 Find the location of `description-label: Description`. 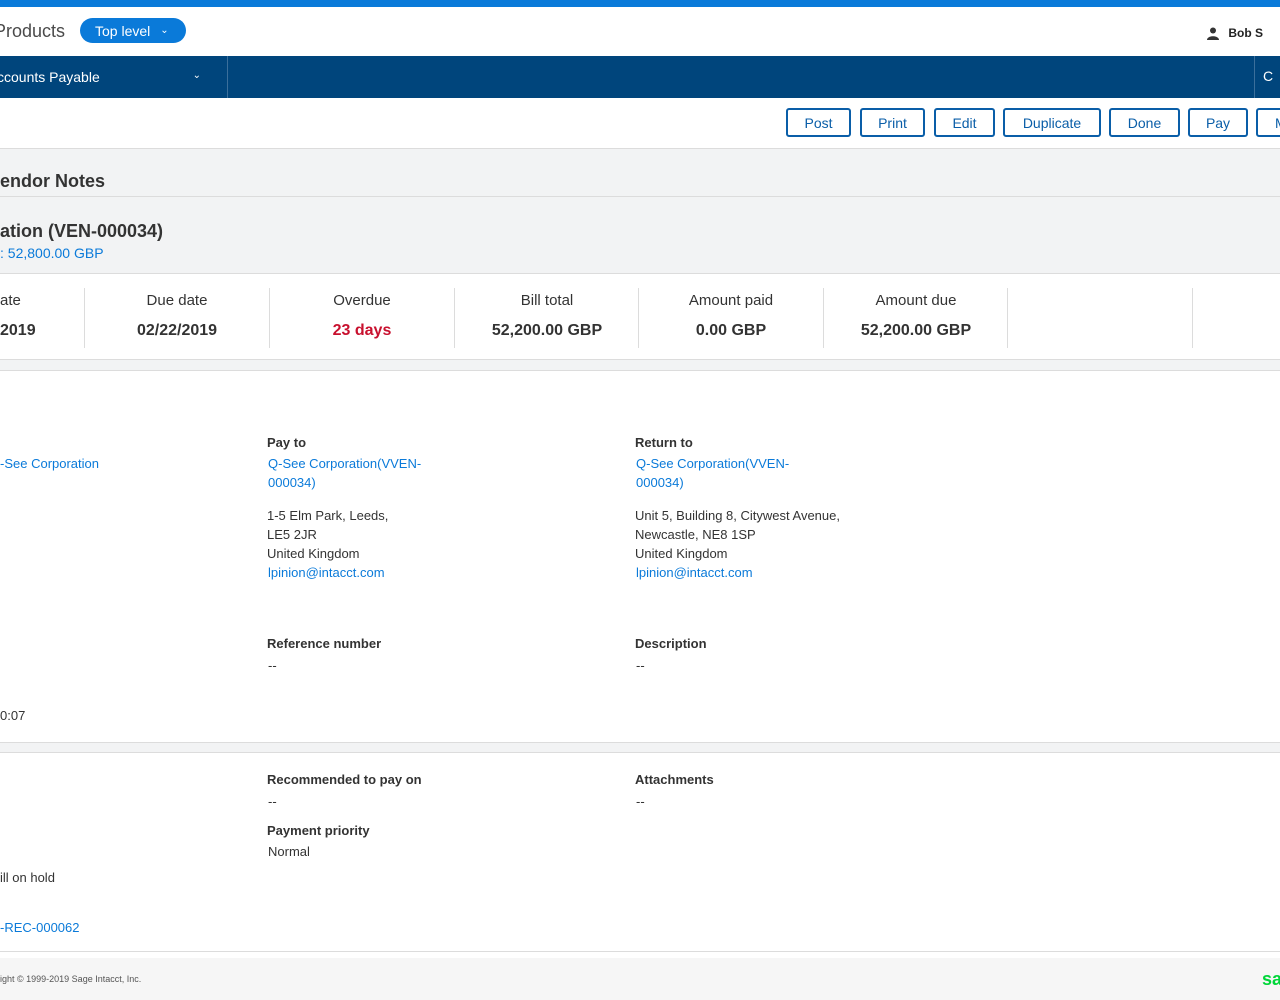

description-label: Description is located at coordinates (671, 643).